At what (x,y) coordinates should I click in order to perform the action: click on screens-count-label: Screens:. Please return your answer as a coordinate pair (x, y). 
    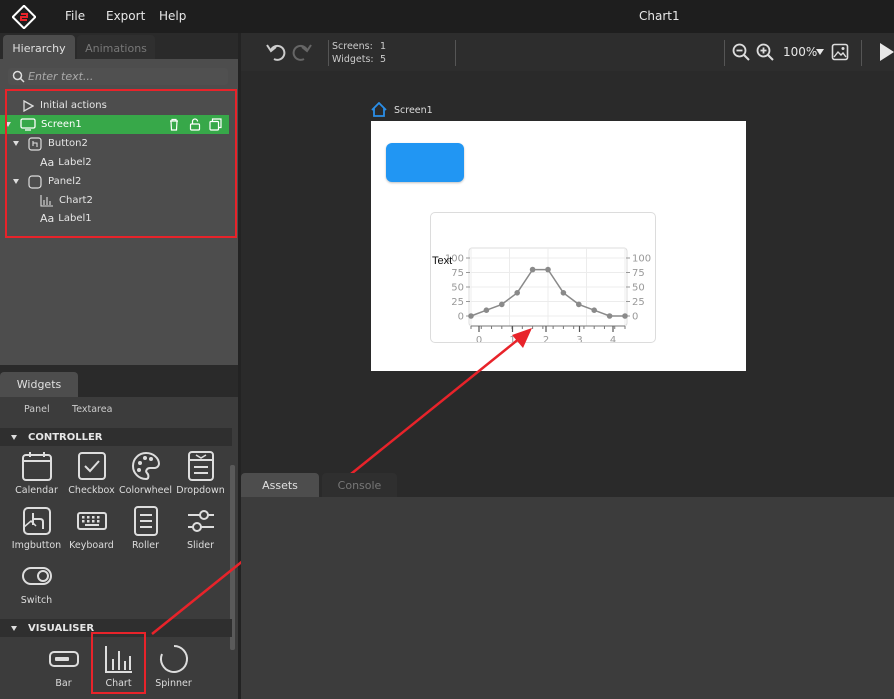
    Looking at the image, I should click on (352, 46).